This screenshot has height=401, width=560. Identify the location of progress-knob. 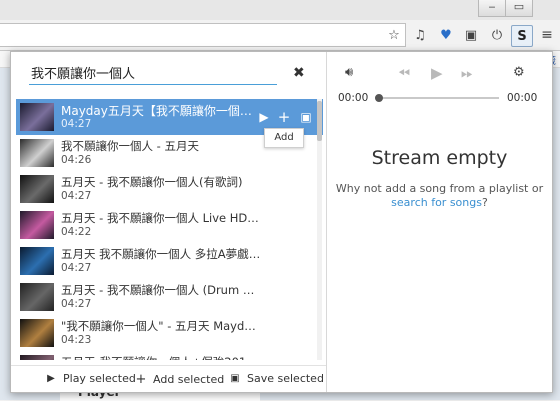
(379, 98).